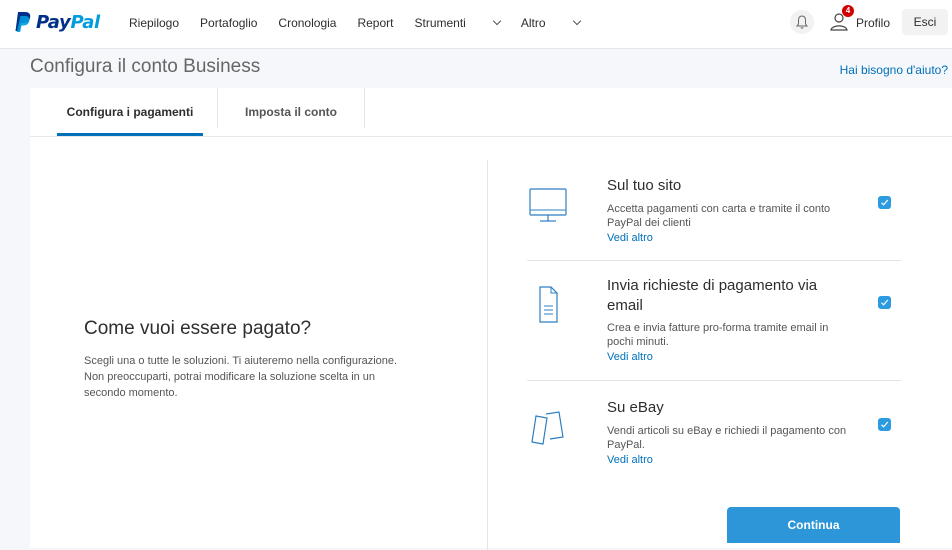  What do you see at coordinates (848, 11) in the screenshot?
I see `notification-badge: 4` at bounding box center [848, 11].